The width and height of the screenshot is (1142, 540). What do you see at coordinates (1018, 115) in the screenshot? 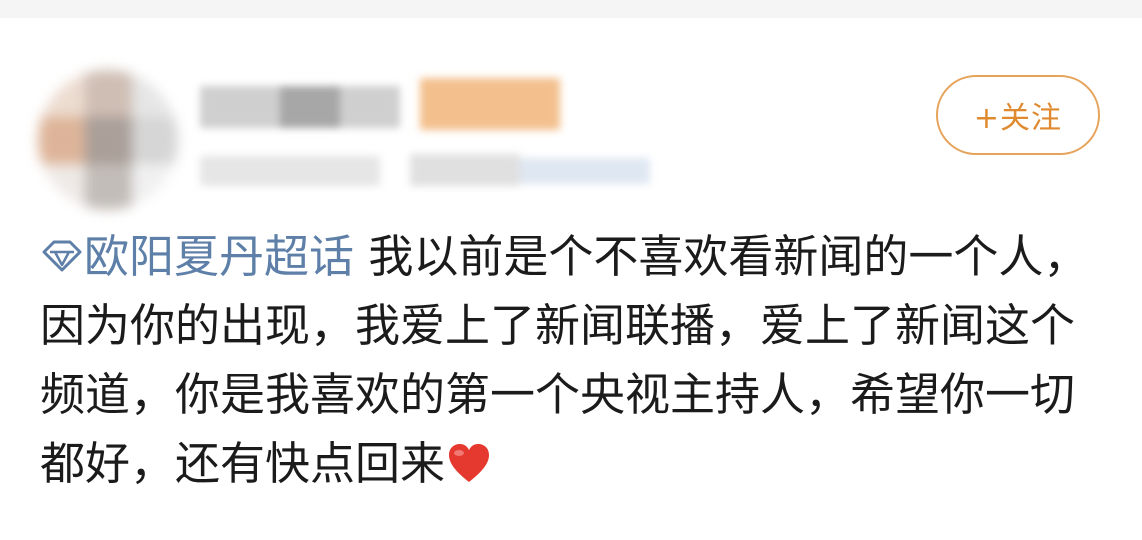
I see `follow-button: +关注` at bounding box center [1018, 115].